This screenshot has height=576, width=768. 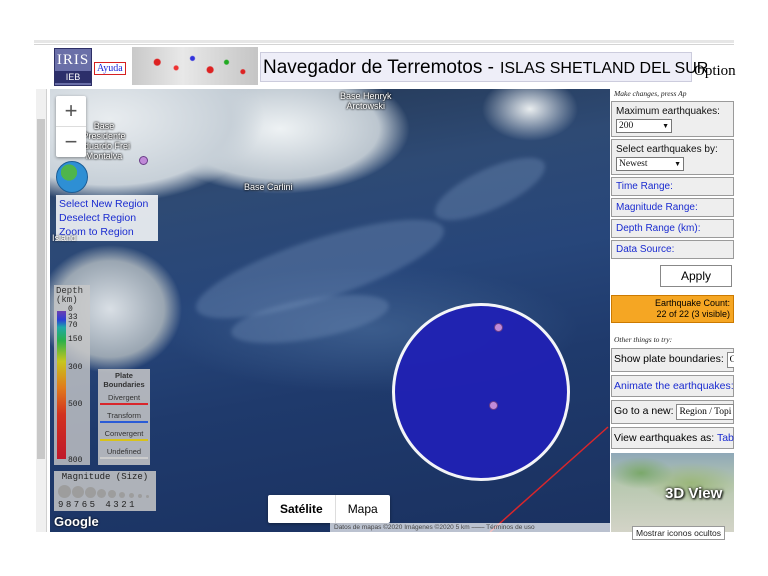 I want to click on select-by-group: Select earthquakes by: Newest ▼, so click(x=672, y=157).